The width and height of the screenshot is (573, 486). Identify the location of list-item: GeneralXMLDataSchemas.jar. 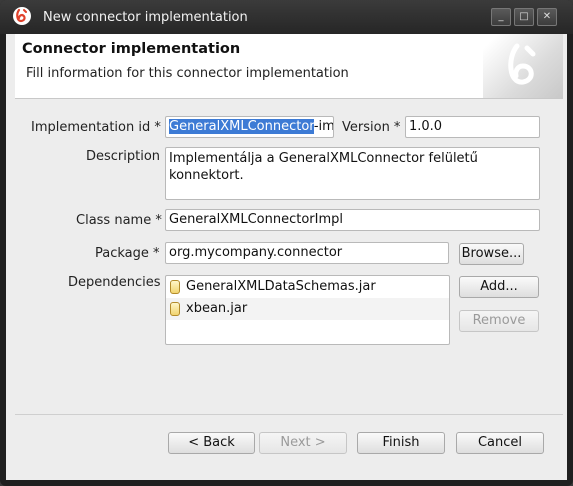
(307, 287).